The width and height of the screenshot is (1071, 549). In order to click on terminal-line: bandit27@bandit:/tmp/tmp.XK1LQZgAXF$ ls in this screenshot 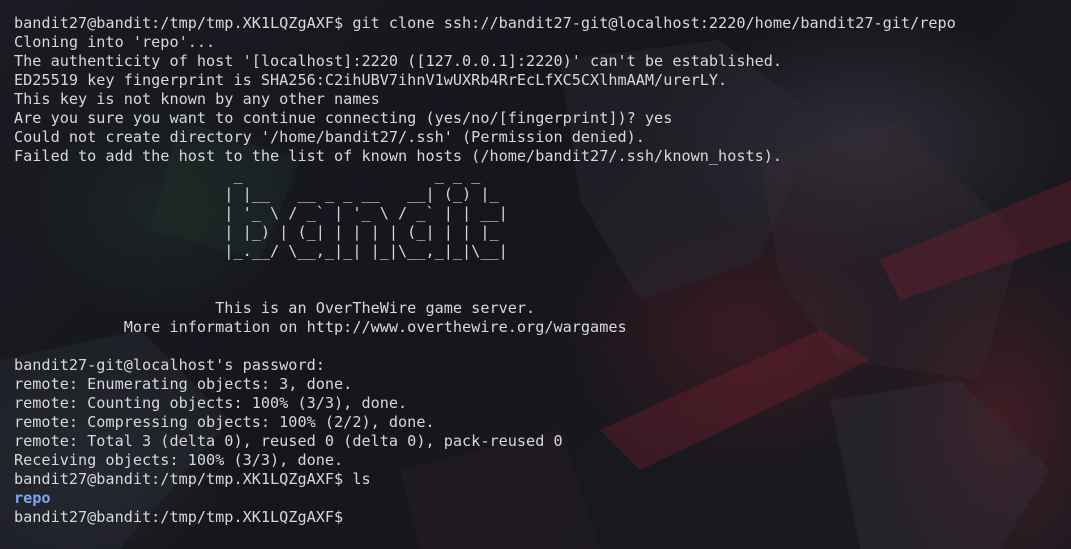, I will do `click(192, 479)`.